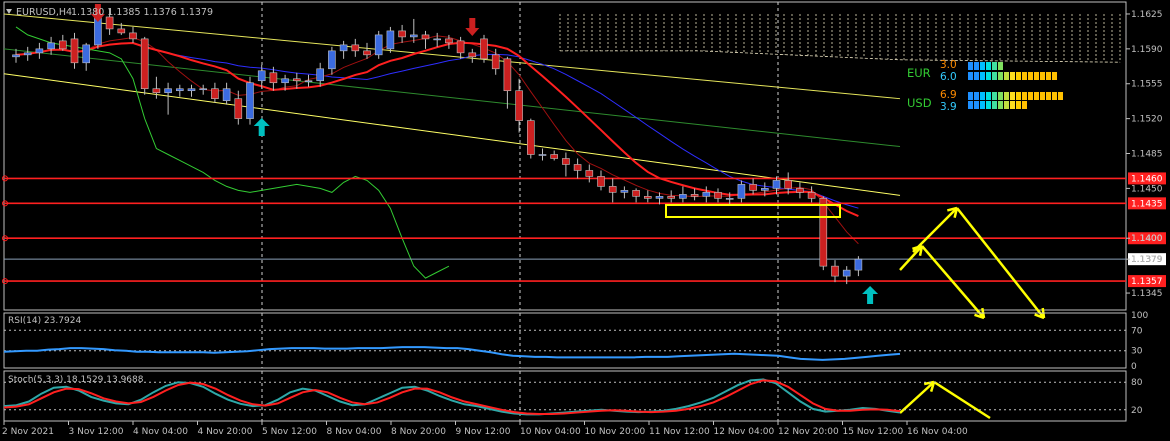  I want to click on sr-price-label: 1.1460, so click(1147, 179).